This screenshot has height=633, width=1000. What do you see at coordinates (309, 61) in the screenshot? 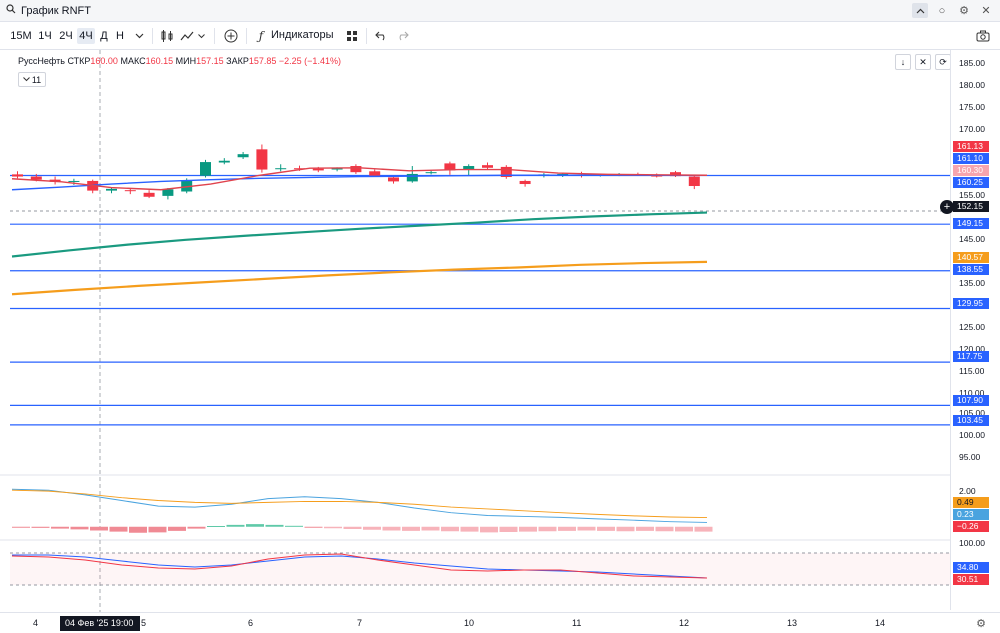
I see `change-value: −2.25 (−1.41%)` at bounding box center [309, 61].